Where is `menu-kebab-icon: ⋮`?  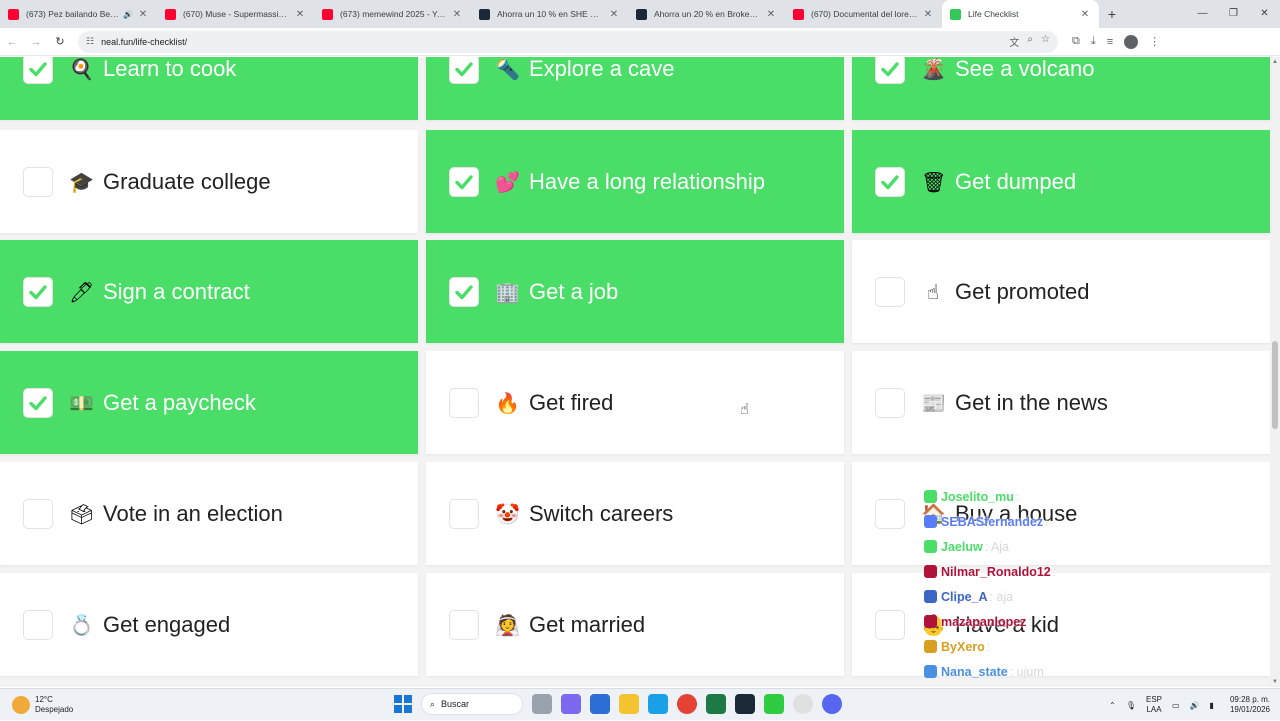
menu-kebab-icon: ⋮ is located at coordinates (1154, 41).